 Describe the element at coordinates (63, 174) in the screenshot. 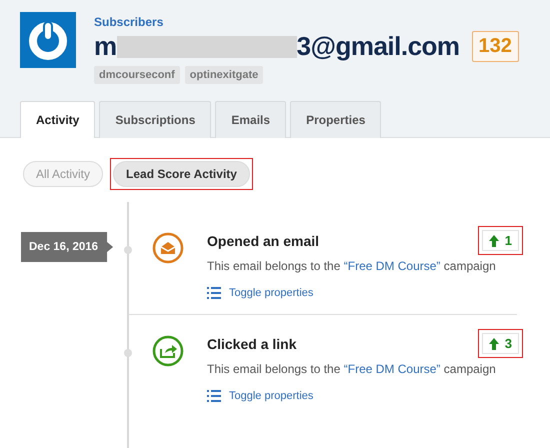

I see `filter-button: All Activity` at that location.